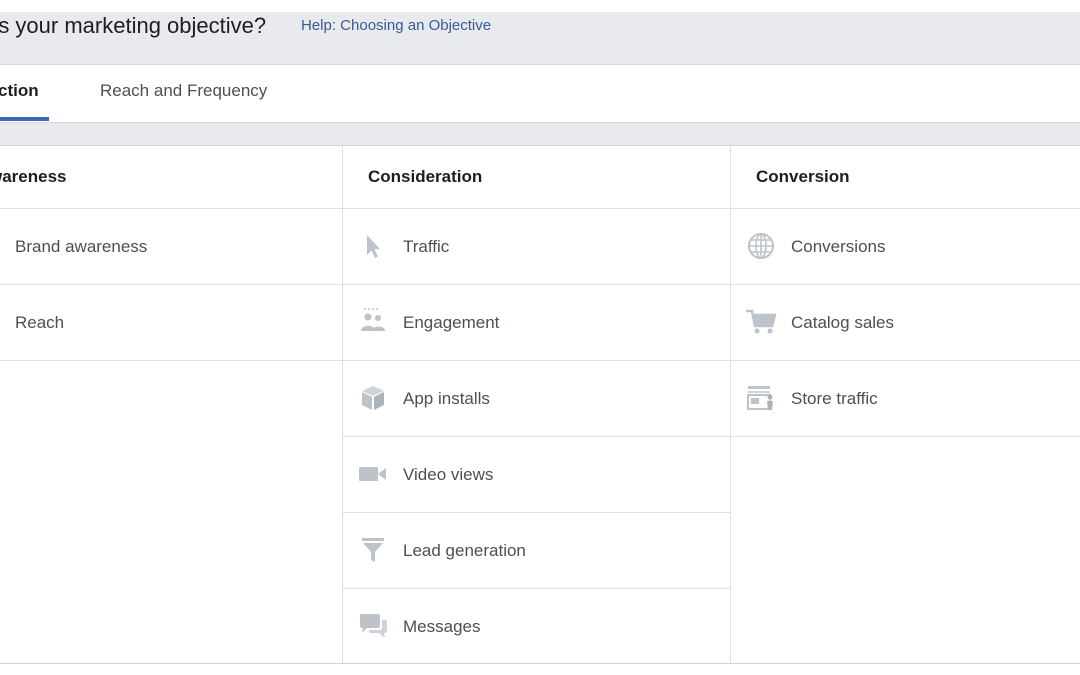 The width and height of the screenshot is (1080, 675). Describe the element at coordinates (396, 25) in the screenshot. I see `help-link: Help: Choosing an Objective` at that location.